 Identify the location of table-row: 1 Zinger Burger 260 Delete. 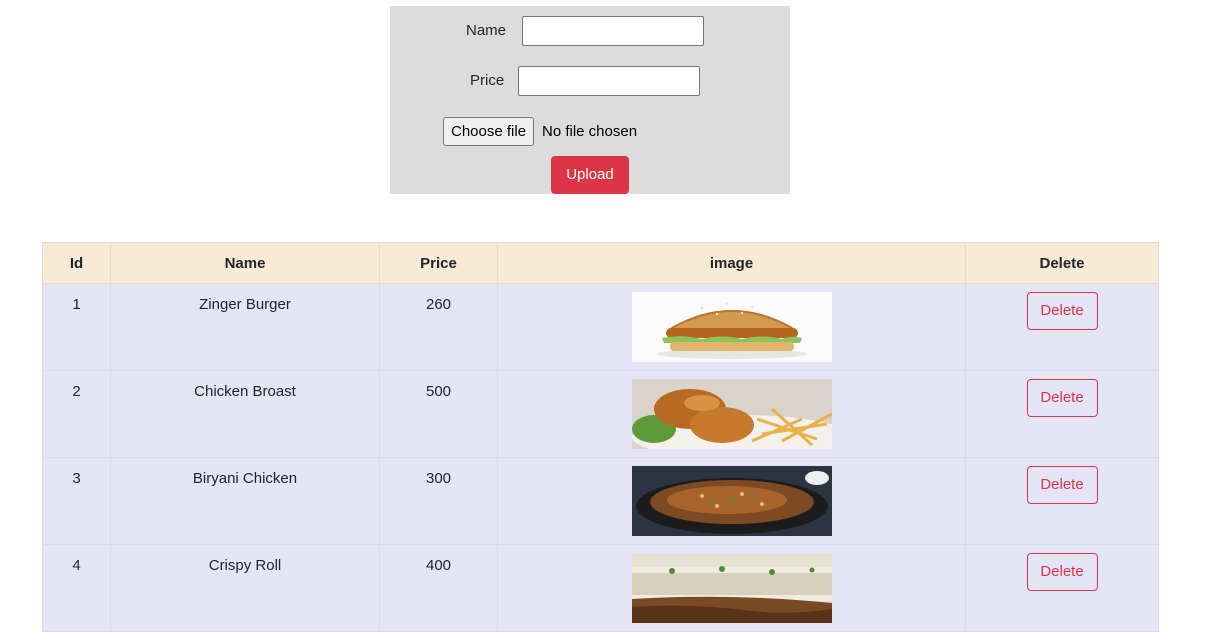
(600, 327).